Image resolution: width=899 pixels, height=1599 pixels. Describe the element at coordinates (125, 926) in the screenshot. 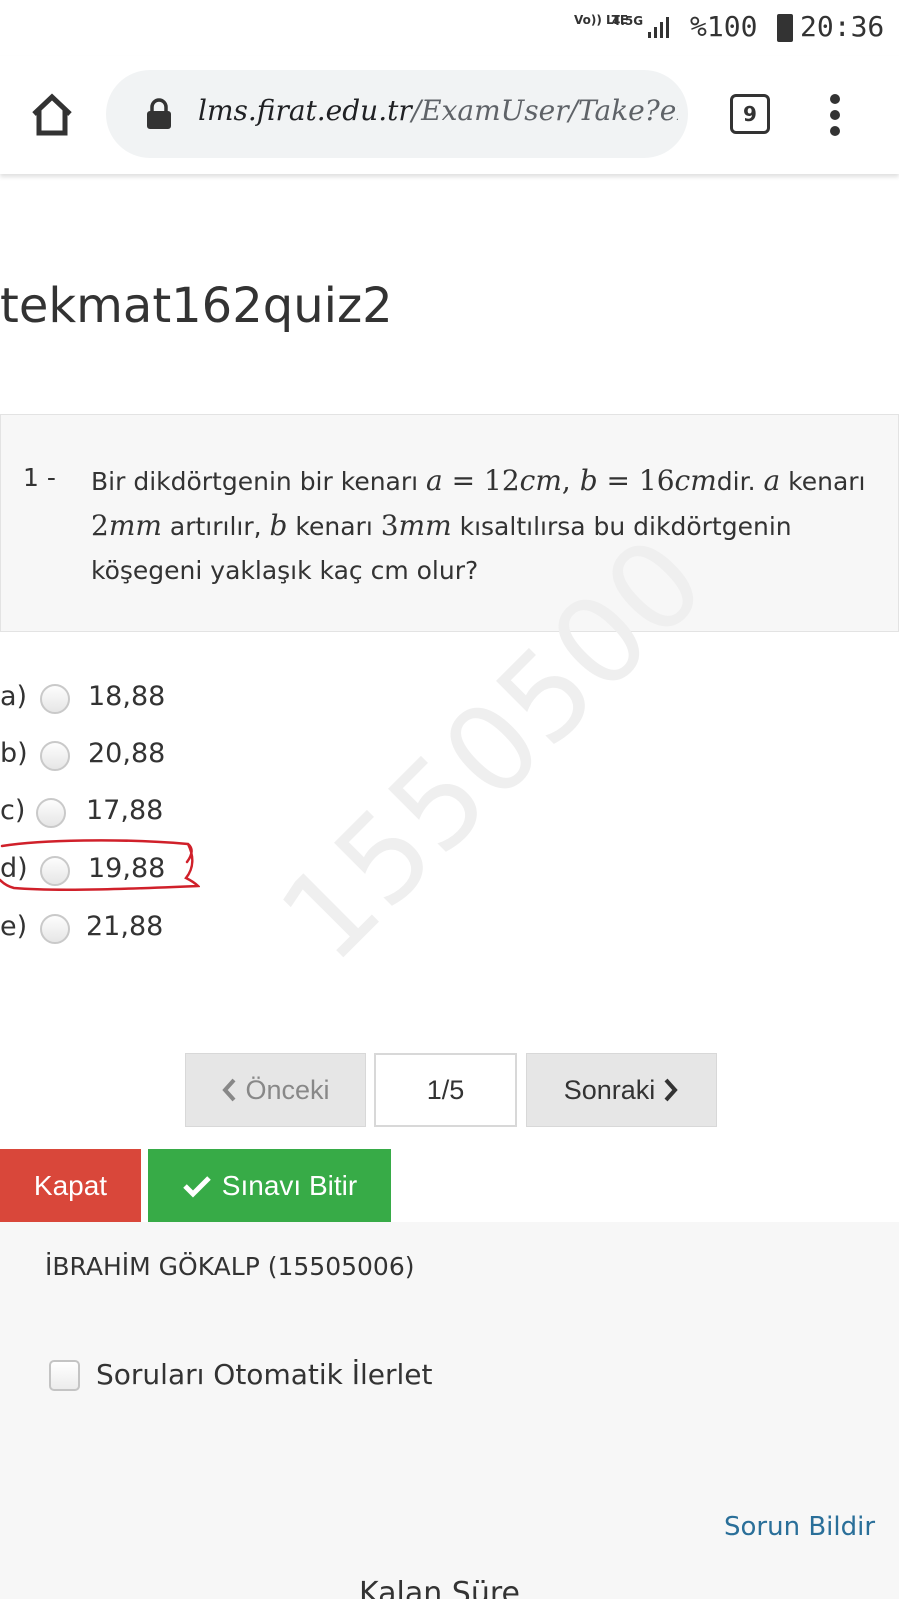

I see `option-value: 21,88` at that location.